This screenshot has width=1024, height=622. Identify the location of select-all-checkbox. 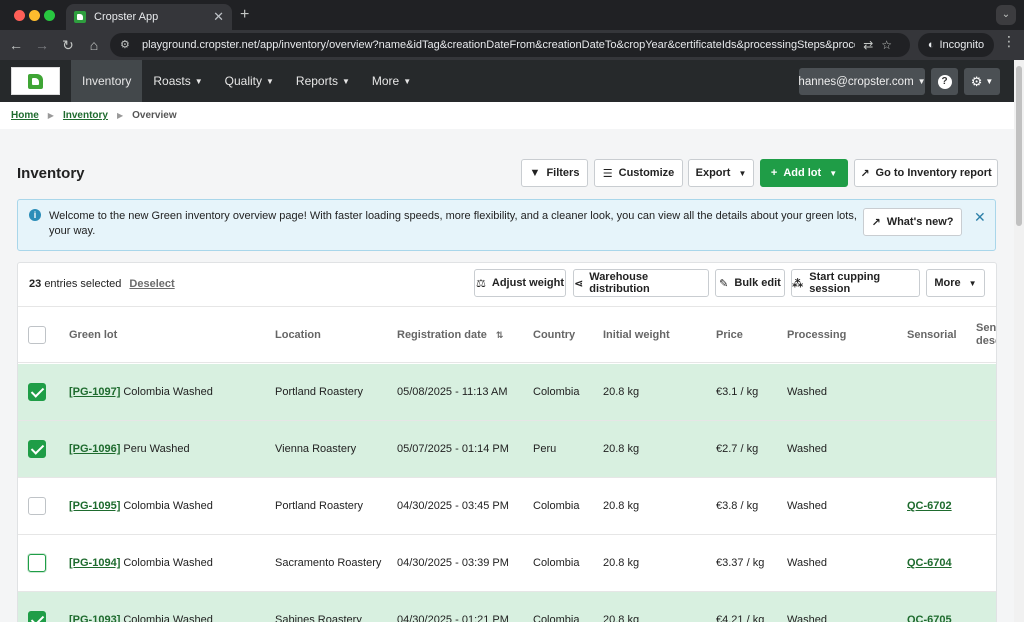
(37, 335).